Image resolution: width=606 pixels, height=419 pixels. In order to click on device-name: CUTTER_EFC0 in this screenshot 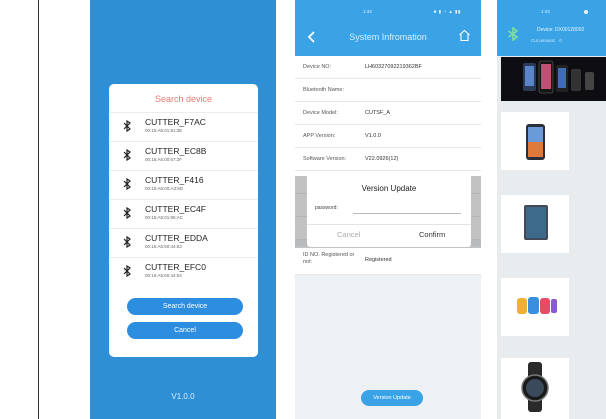, I will do `click(175, 267)`.